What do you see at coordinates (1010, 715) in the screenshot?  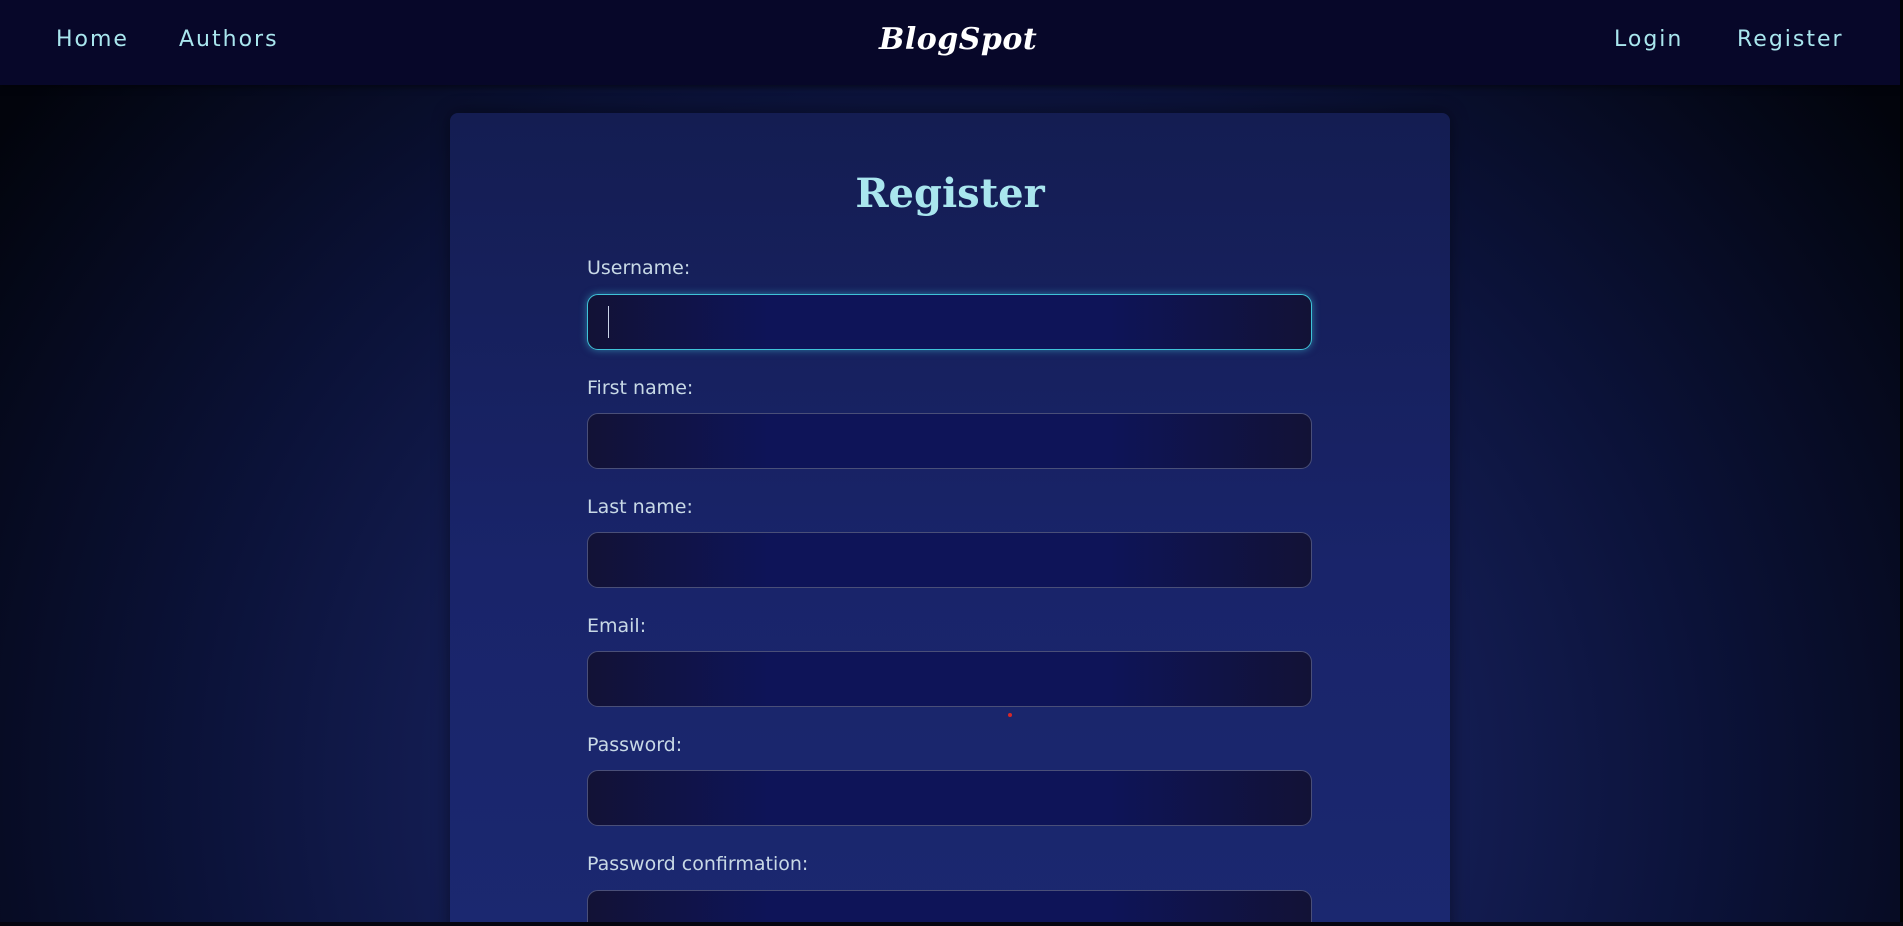 I see `cursor-marker` at bounding box center [1010, 715].